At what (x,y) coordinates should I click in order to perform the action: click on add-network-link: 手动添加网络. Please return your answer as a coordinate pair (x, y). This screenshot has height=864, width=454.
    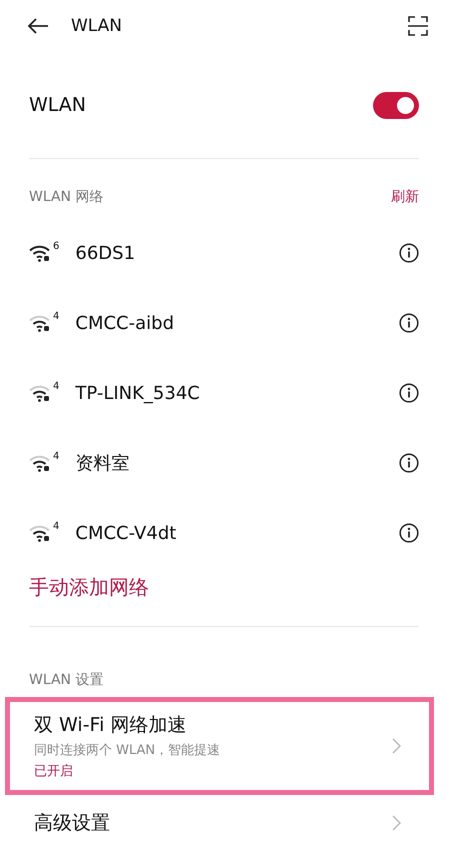
    Looking at the image, I should click on (89, 587).